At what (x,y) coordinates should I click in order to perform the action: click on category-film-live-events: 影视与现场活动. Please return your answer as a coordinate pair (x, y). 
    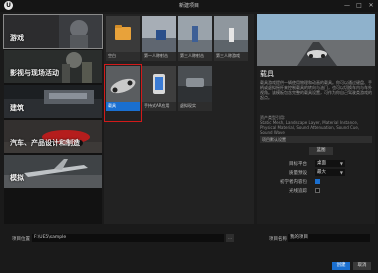
    Looking at the image, I should click on (53, 66).